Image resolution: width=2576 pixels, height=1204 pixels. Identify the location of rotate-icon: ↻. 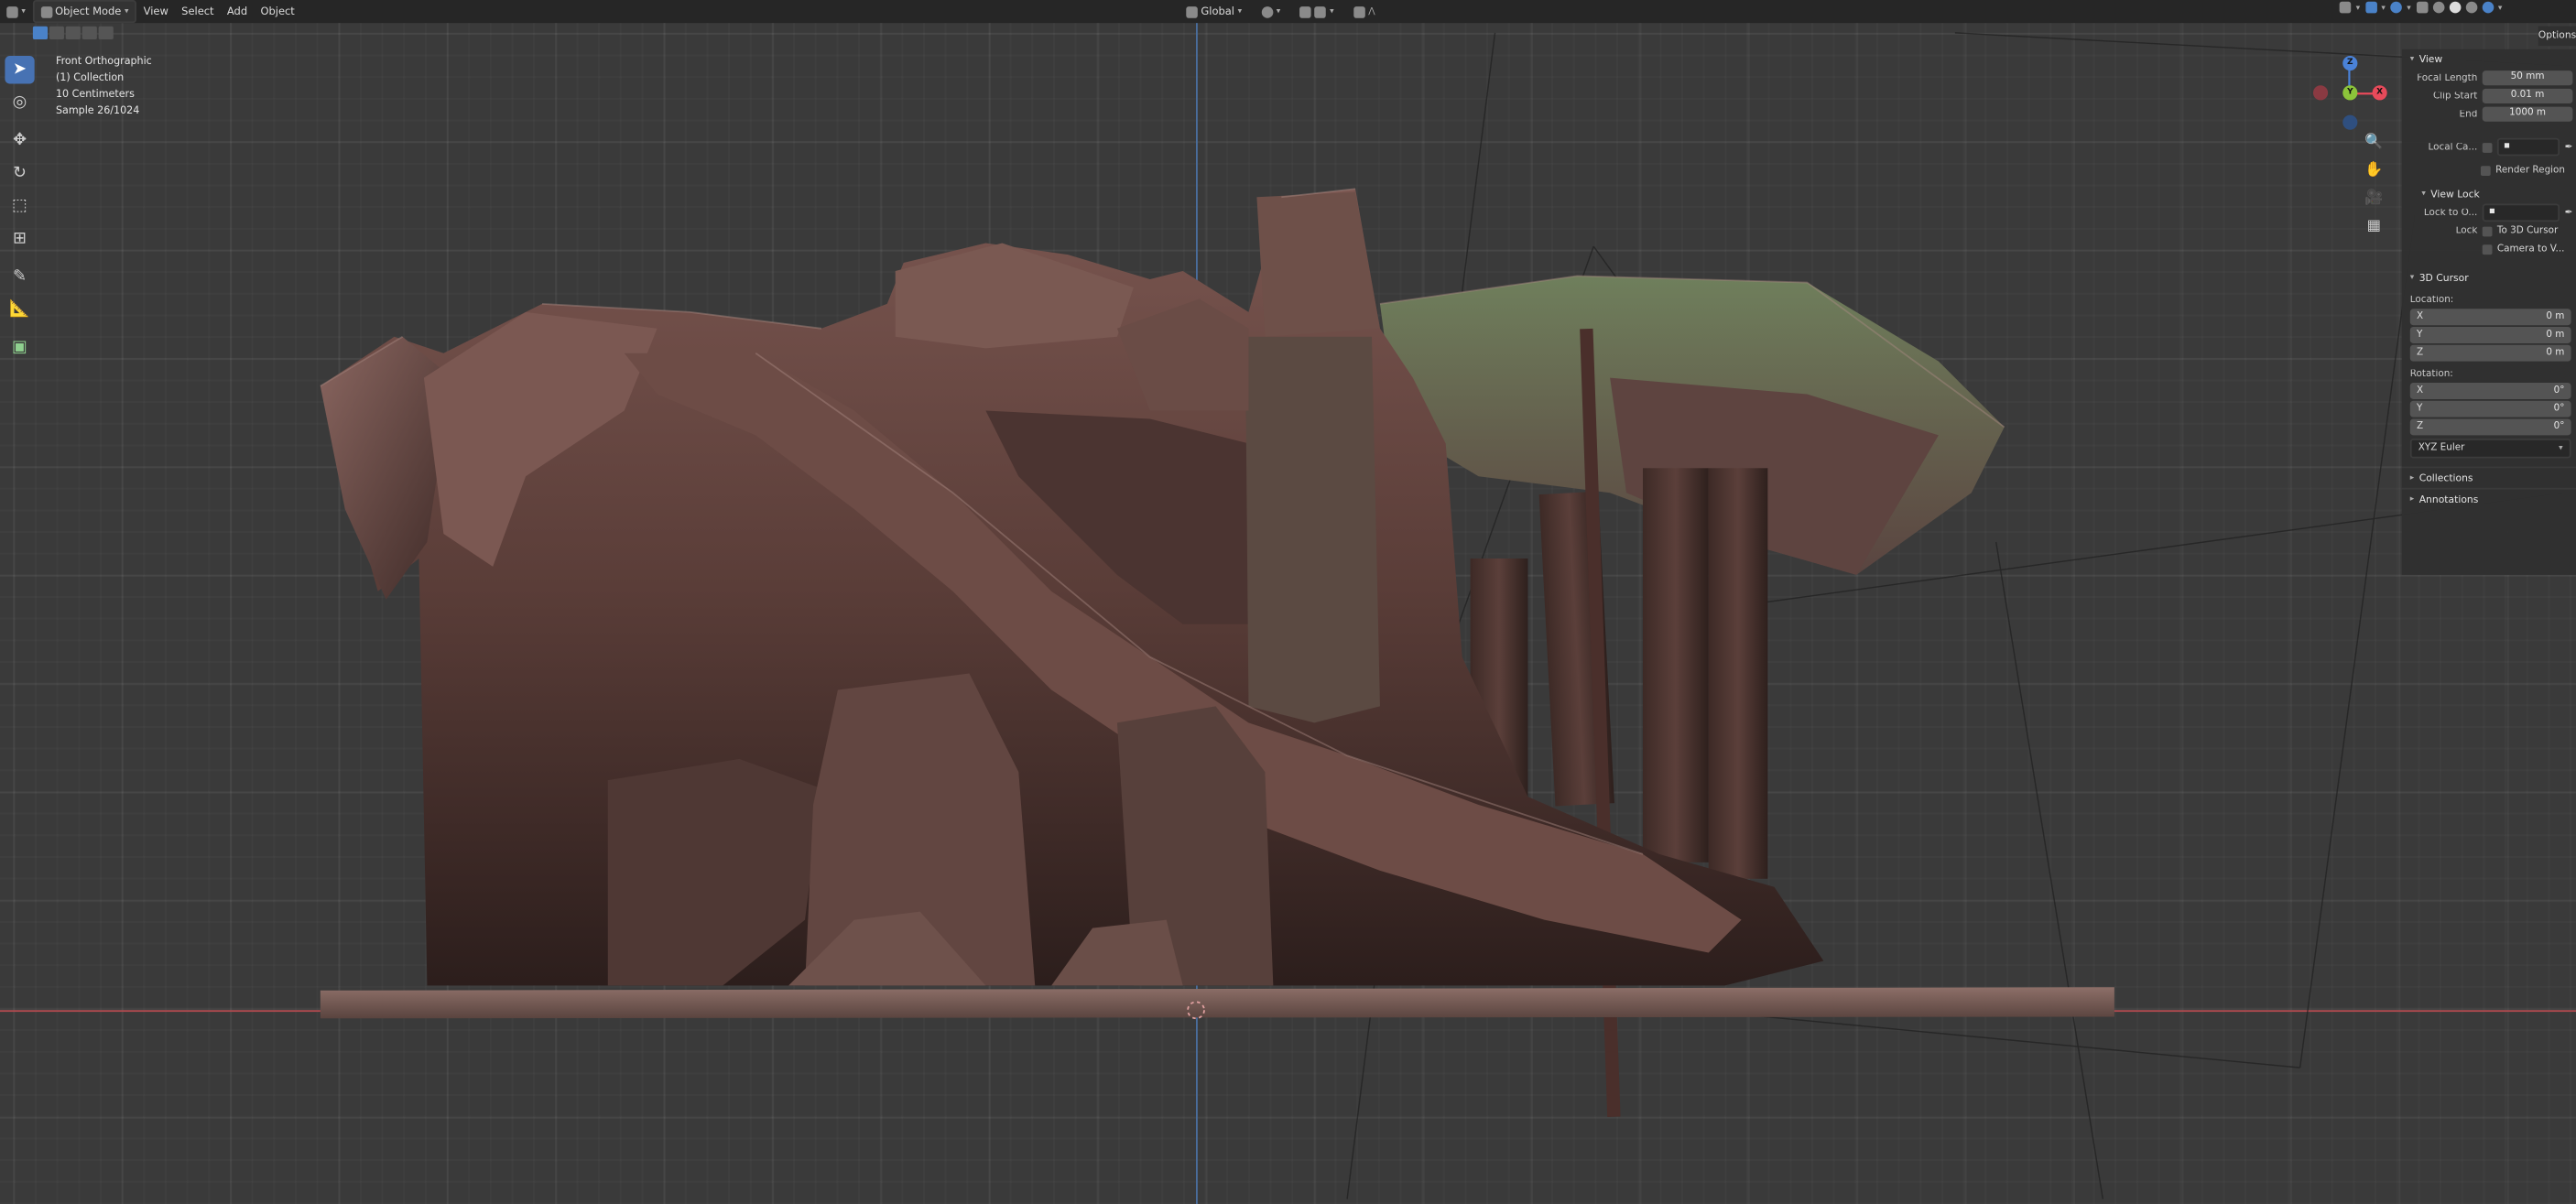
(19, 173).